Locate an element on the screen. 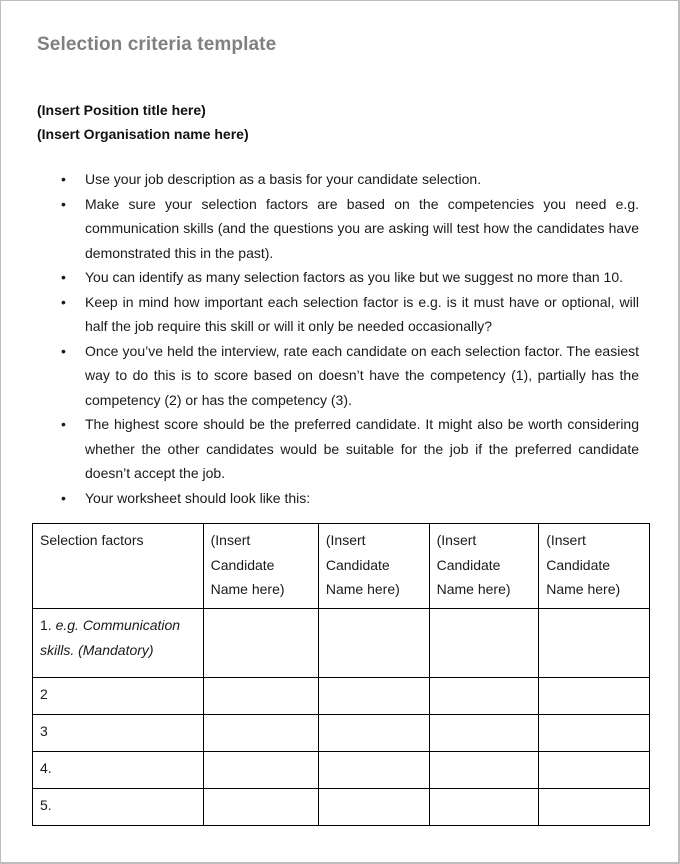  selection-factor-cell: 3 is located at coordinates (118, 733).